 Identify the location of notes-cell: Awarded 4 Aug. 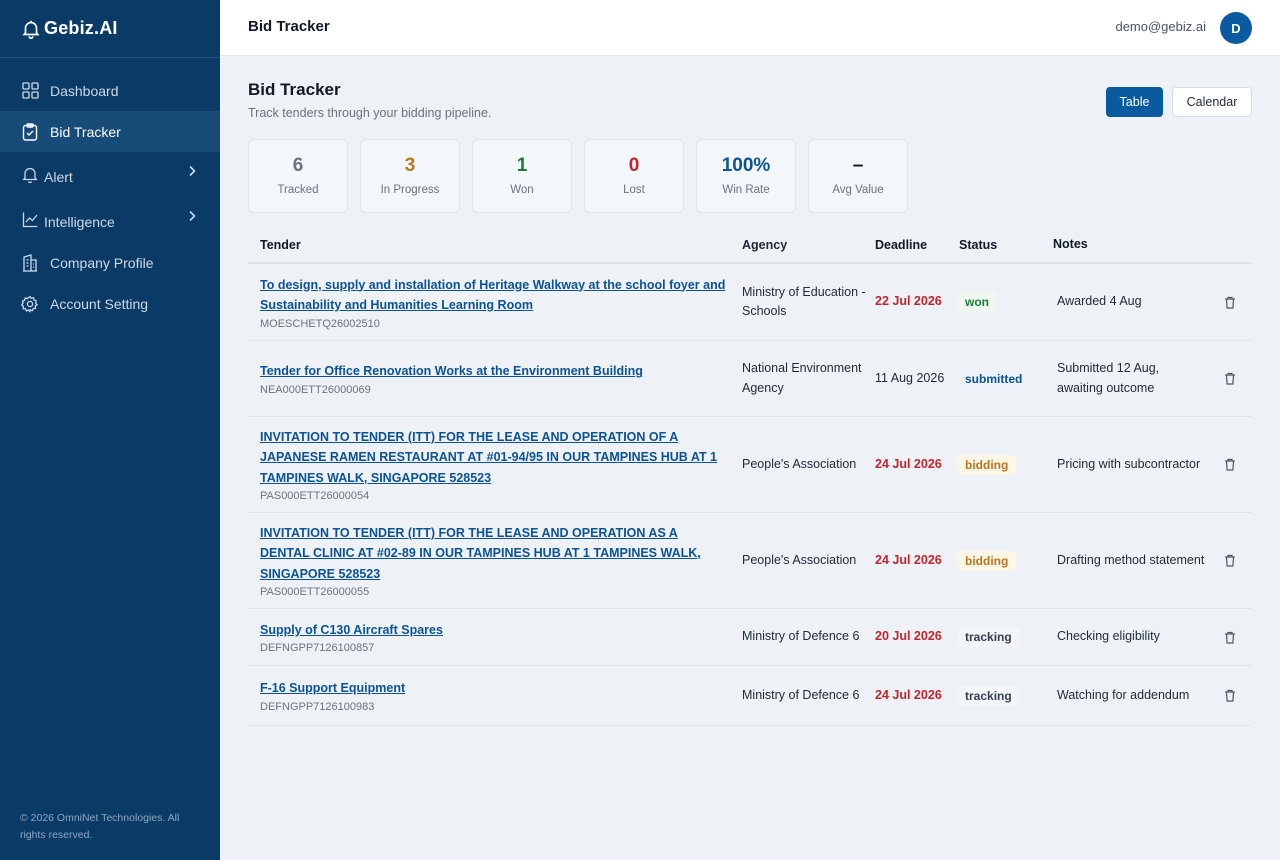
(1099, 301).